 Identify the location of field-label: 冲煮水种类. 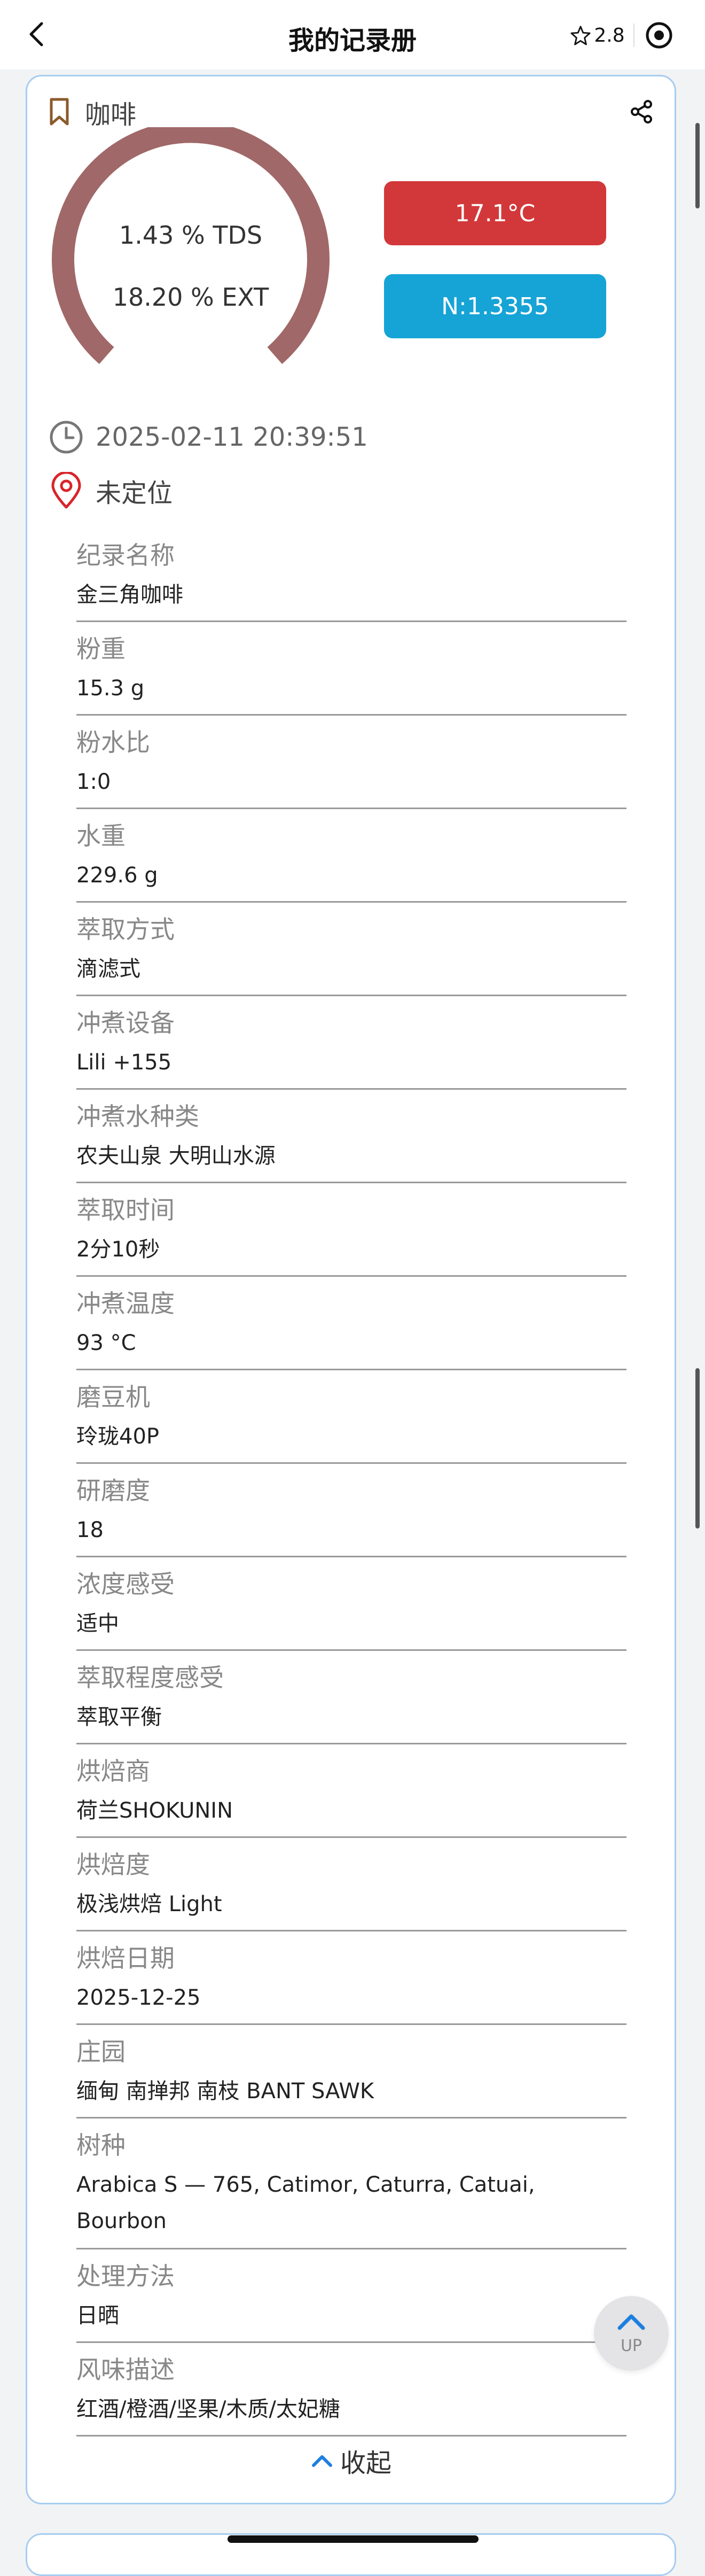
(137, 1117).